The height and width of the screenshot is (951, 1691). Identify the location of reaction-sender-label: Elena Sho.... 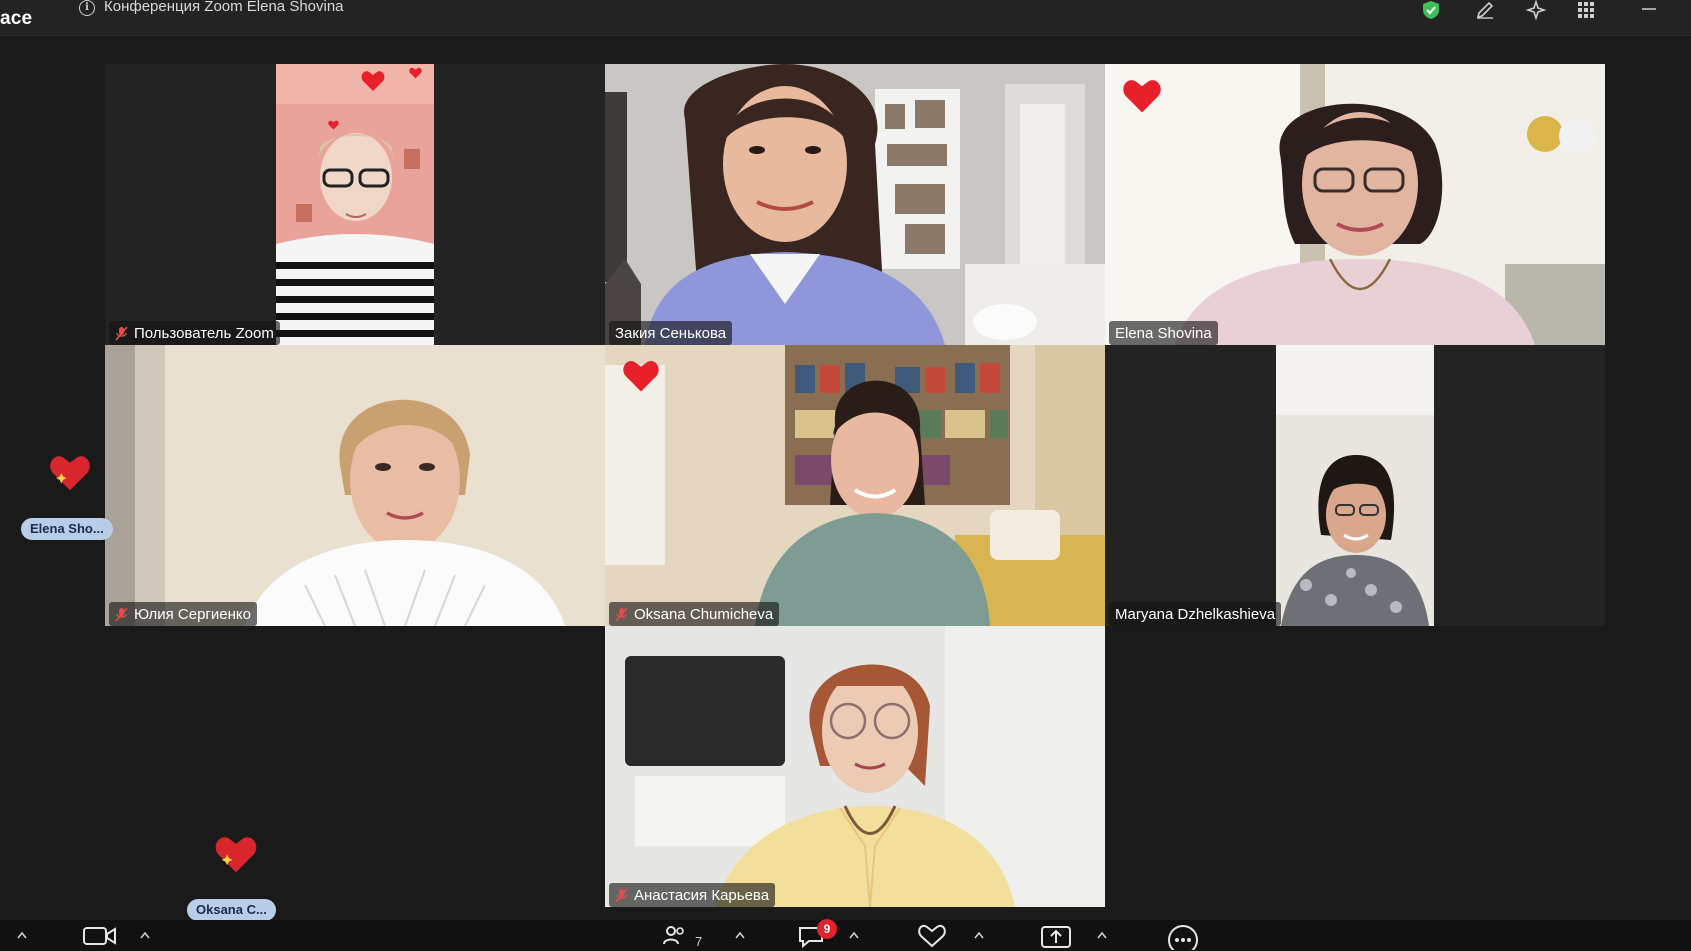
(67, 529).